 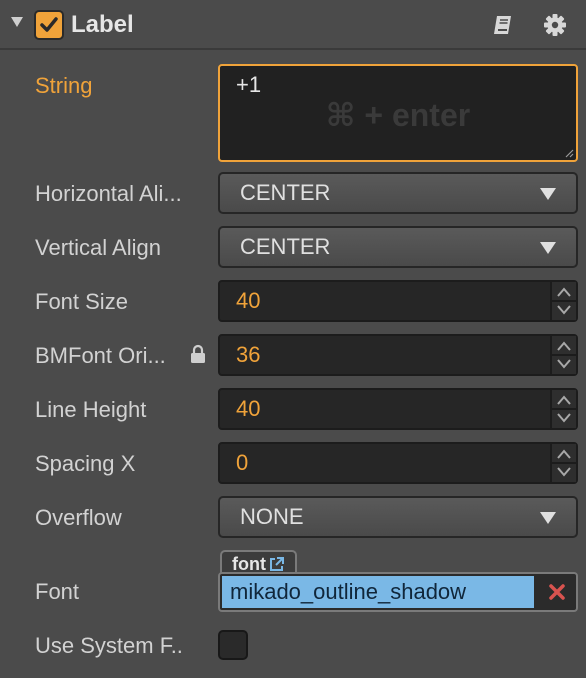 What do you see at coordinates (17, 22) in the screenshot?
I see `triangle-down-icon` at bounding box center [17, 22].